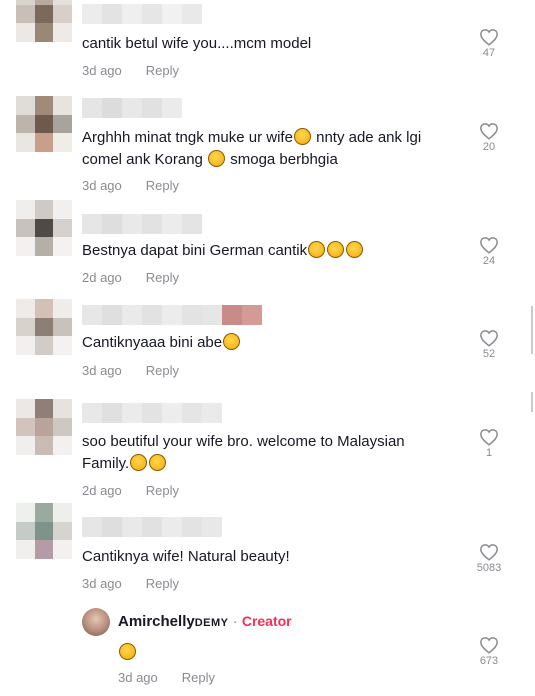 This screenshot has height=696, width=535. I want to click on creator-name: AmirchellyDEMY · Creator, so click(205, 621).